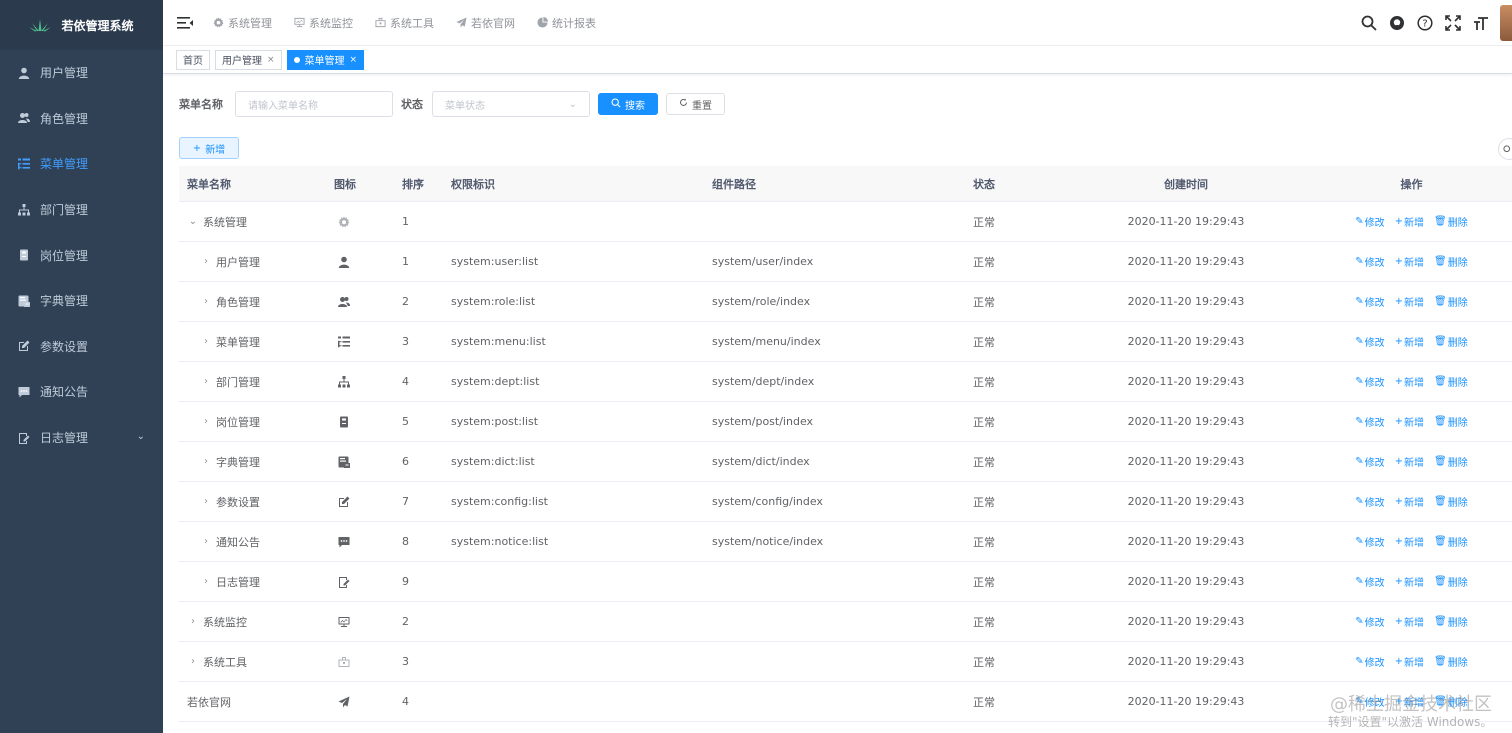  I want to click on sidebar-logo: 若依管理系统, so click(81, 25).